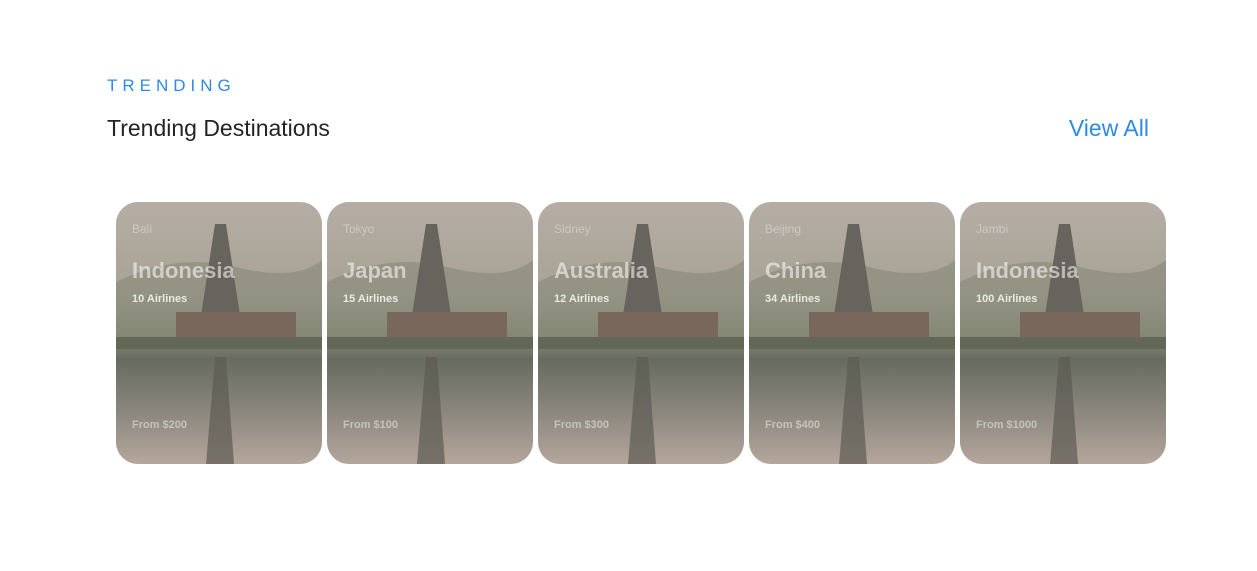 The width and height of the screenshot is (1257, 571). I want to click on card-price: From $300, so click(582, 425).